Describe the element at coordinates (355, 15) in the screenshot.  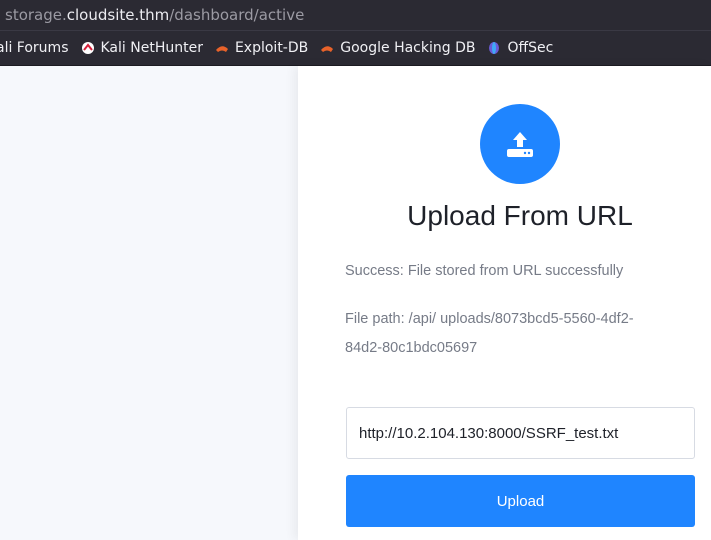
I see `address-bar: storage. cloudsite.thm/dashboard/active` at that location.